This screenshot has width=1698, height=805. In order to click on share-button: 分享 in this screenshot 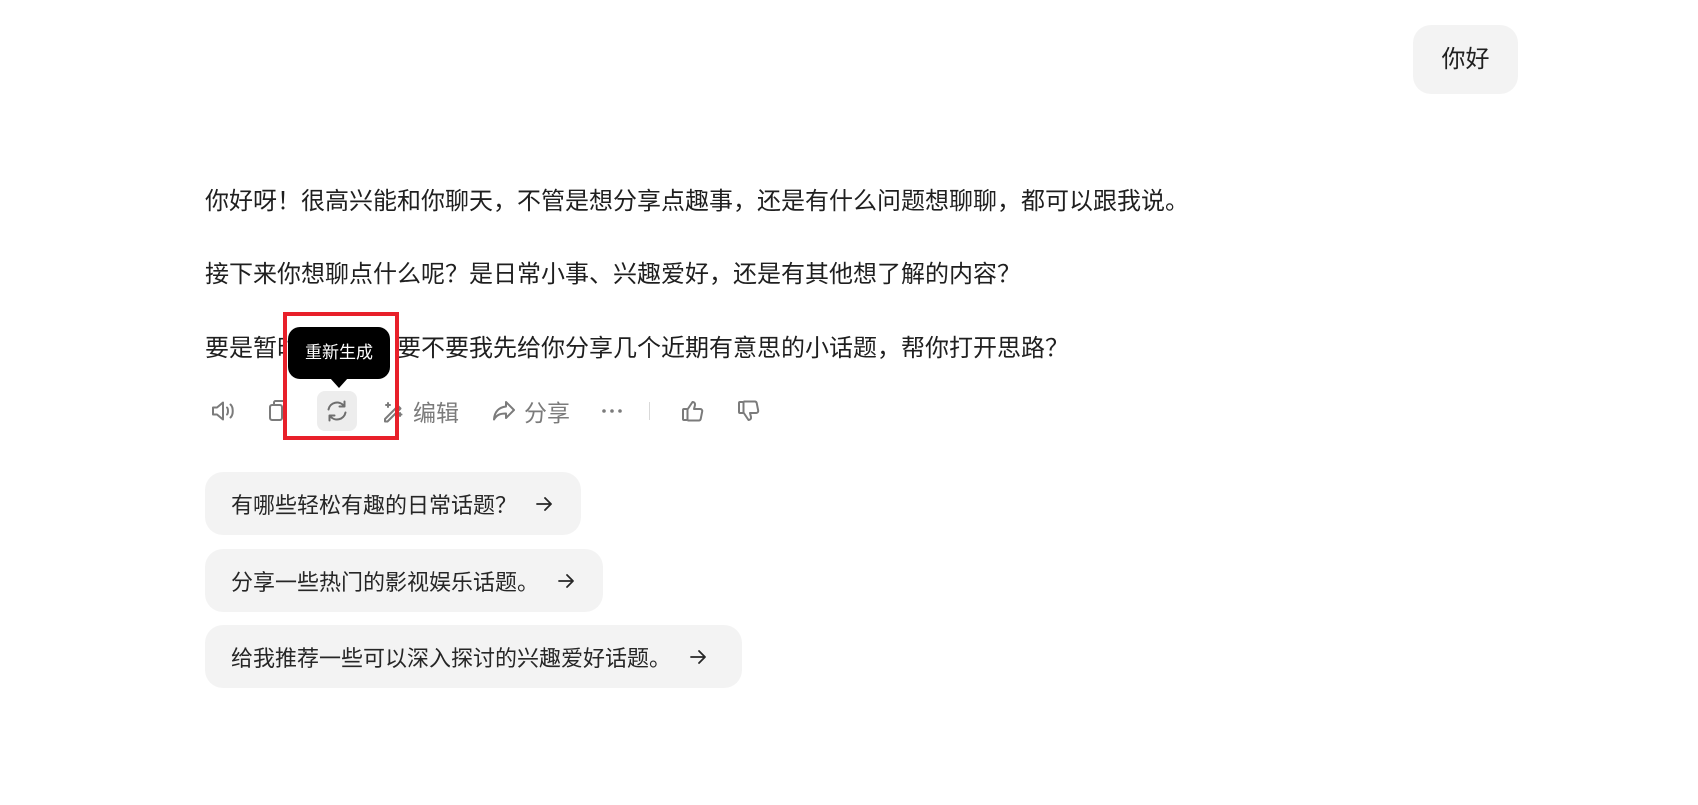, I will do `click(530, 411)`.